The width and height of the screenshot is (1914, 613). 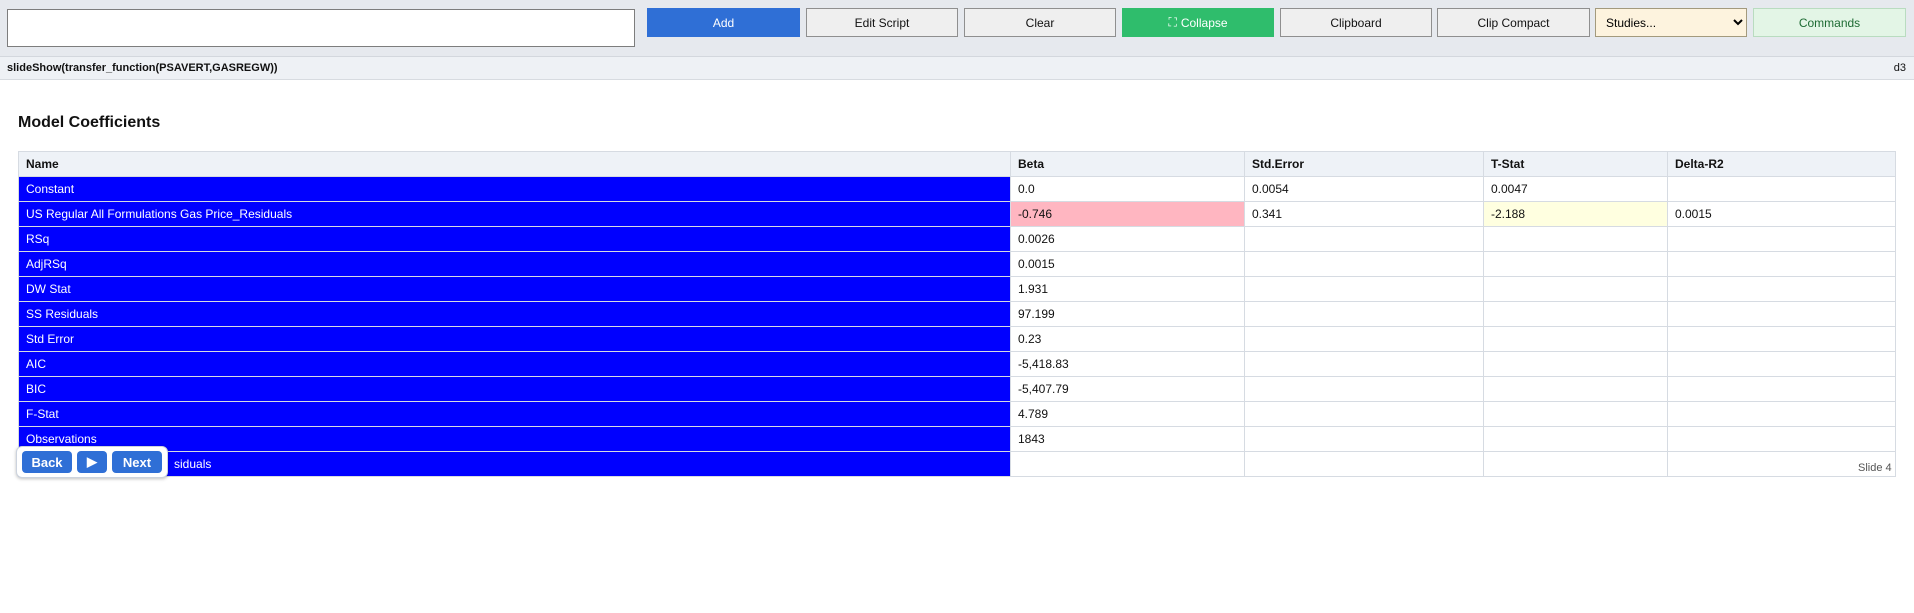 What do you see at coordinates (514, 314) in the screenshot?
I see `row-name-cell: SS Residuals` at bounding box center [514, 314].